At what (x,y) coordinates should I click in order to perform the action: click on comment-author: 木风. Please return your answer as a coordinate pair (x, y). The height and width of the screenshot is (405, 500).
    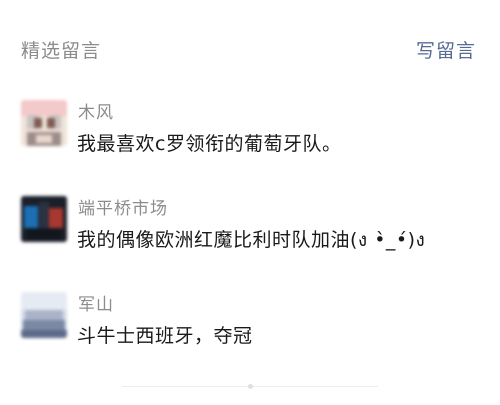
    Looking at the image, I should click on (96, 113).